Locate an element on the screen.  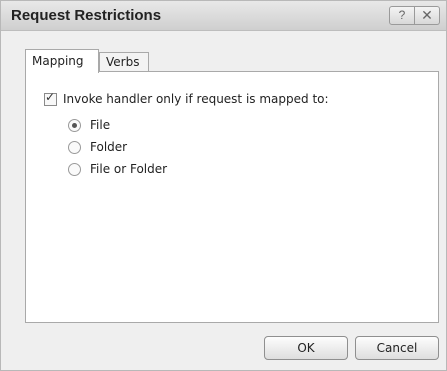
radio-folder is located at coordinates (74, 147).